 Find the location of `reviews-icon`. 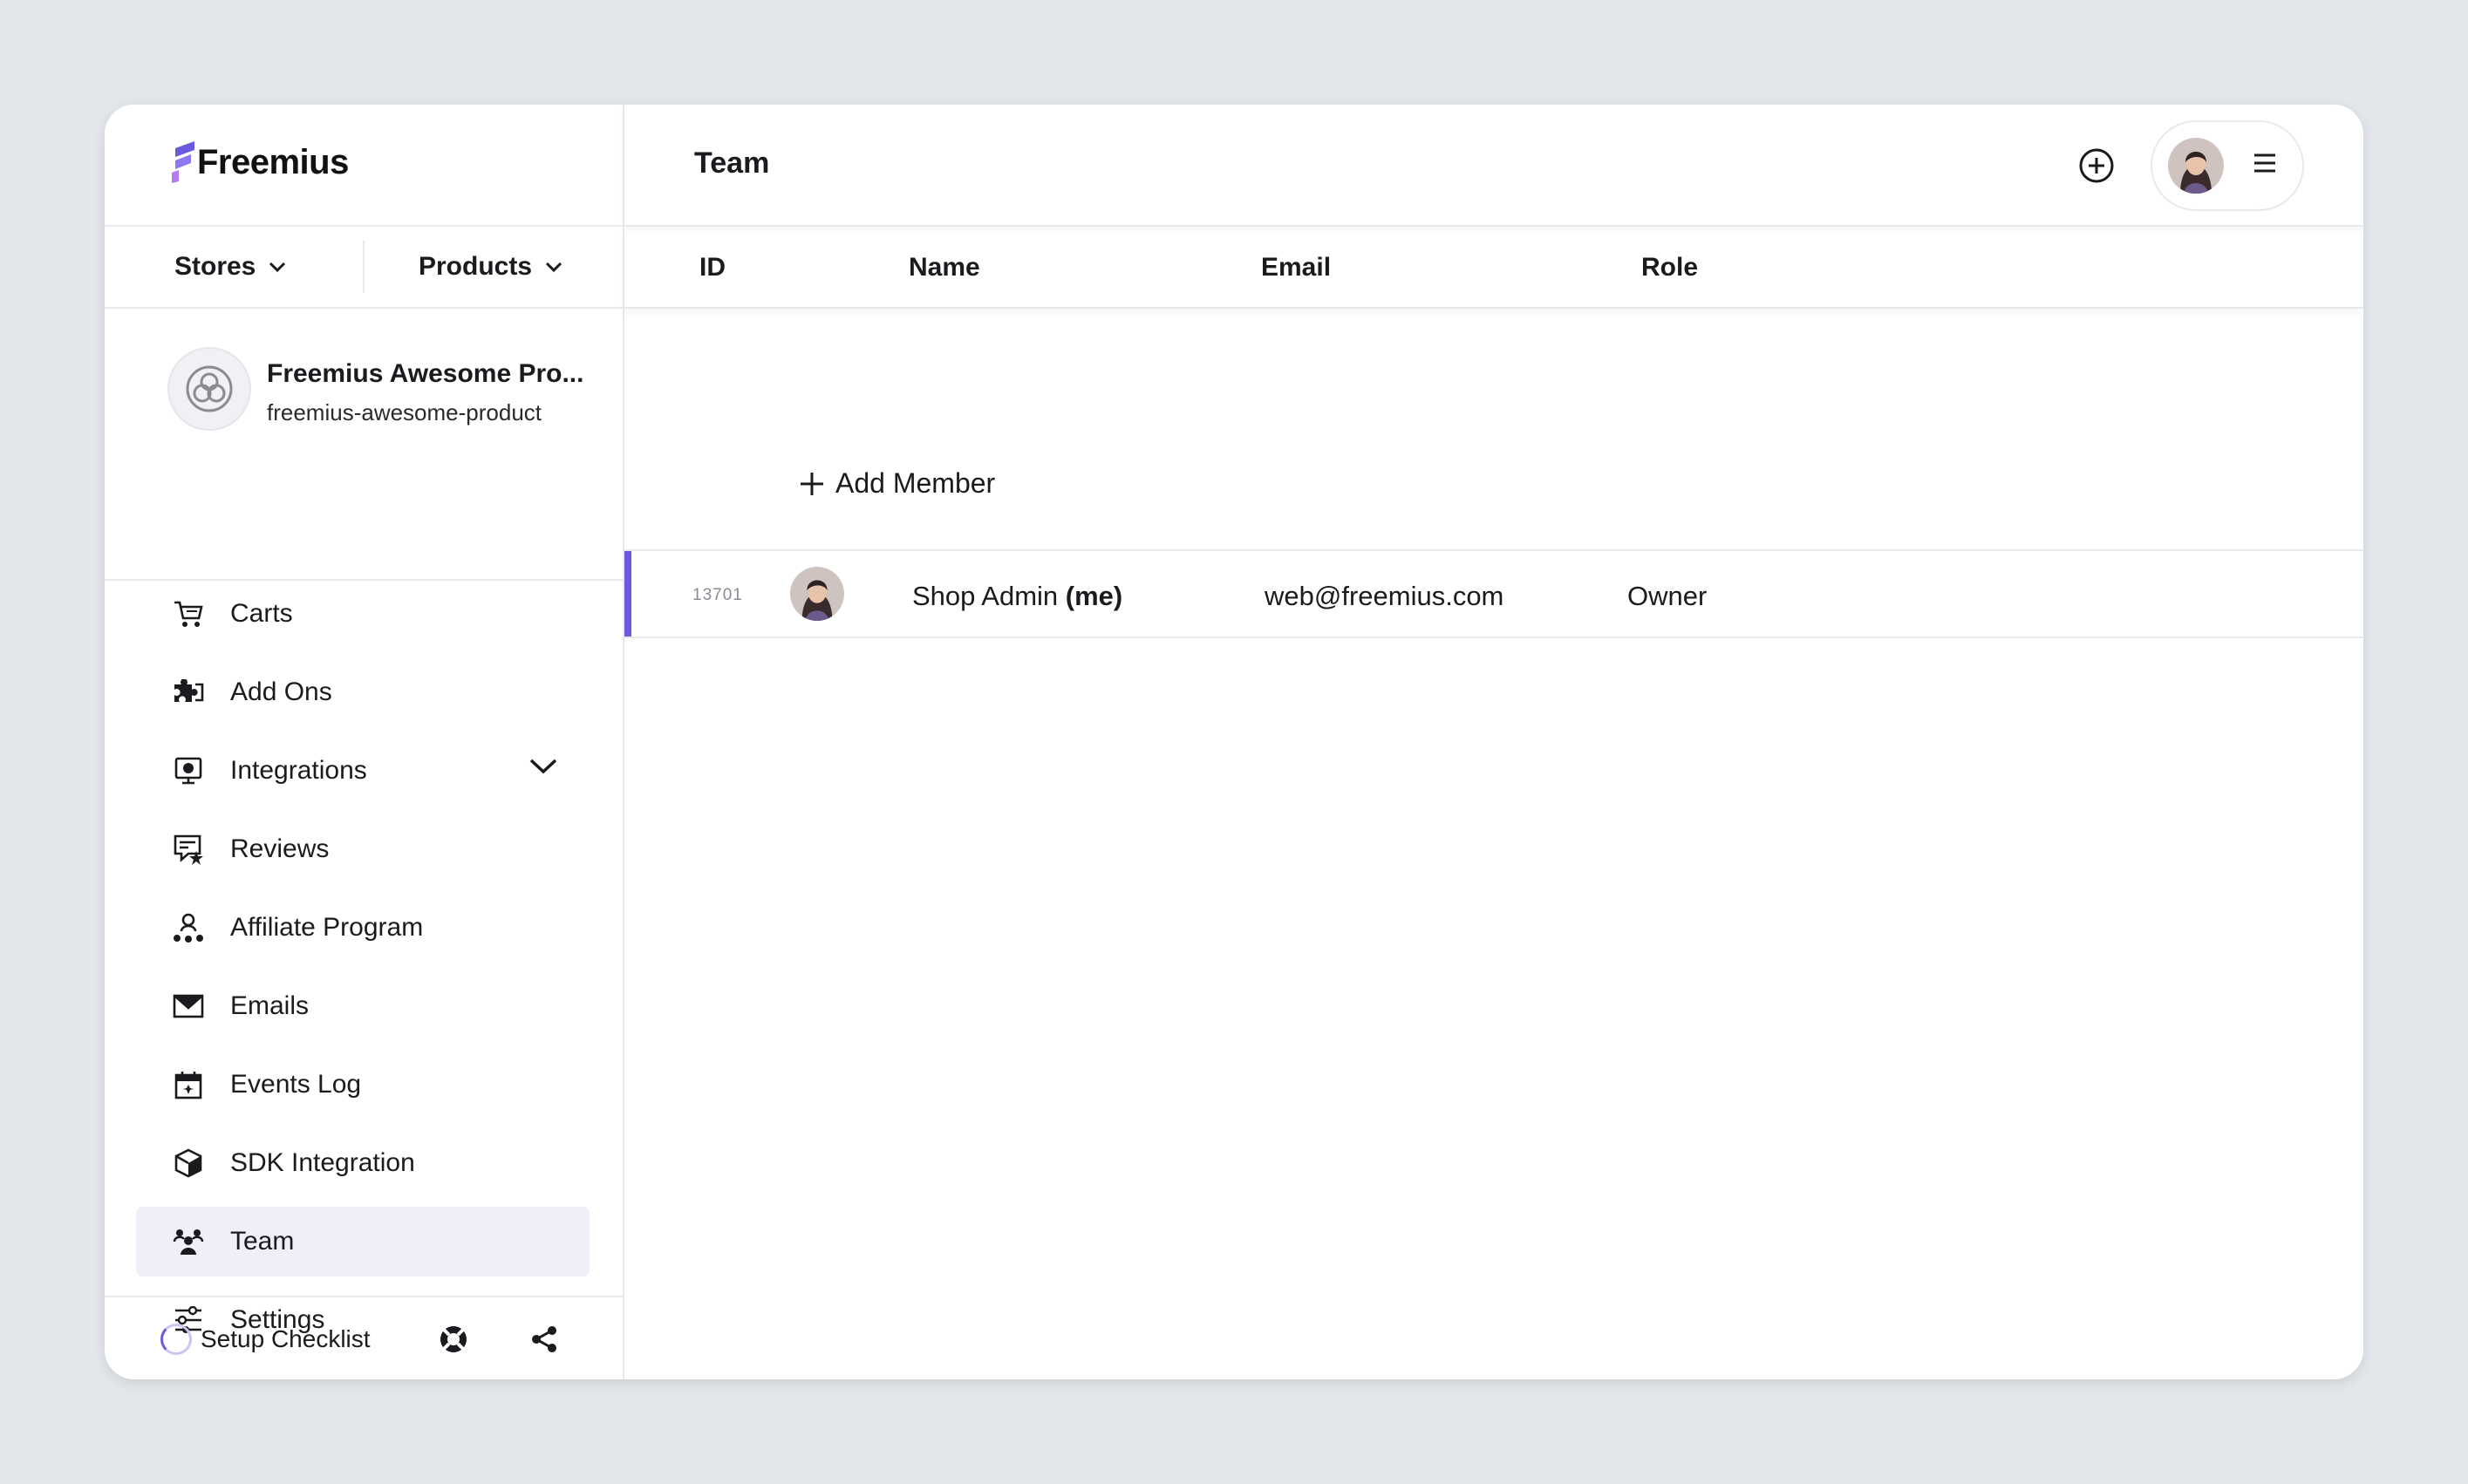

reviews-icon is located at coordinates (188, 849).